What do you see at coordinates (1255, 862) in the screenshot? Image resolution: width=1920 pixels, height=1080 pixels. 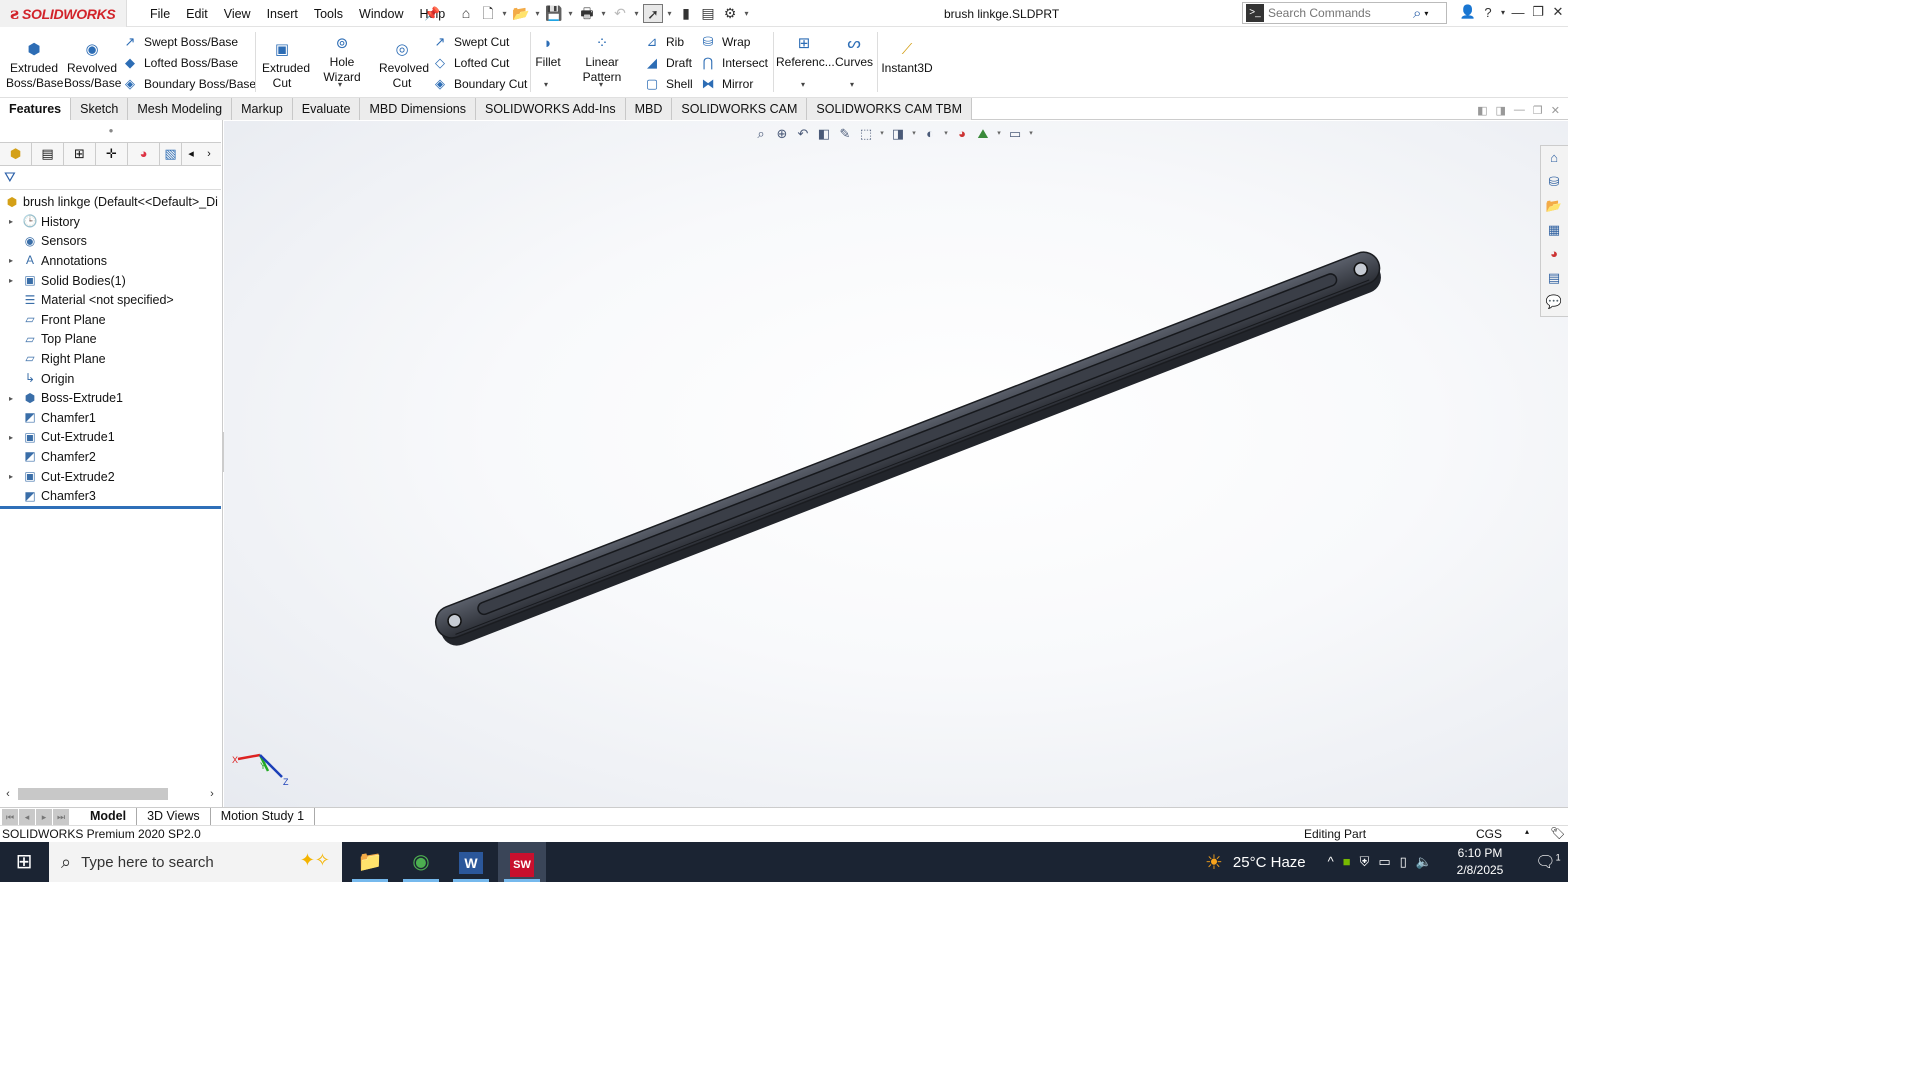 I see `weather-widget: ☀ 25°C Haze` at bounding box center [1255, 862].